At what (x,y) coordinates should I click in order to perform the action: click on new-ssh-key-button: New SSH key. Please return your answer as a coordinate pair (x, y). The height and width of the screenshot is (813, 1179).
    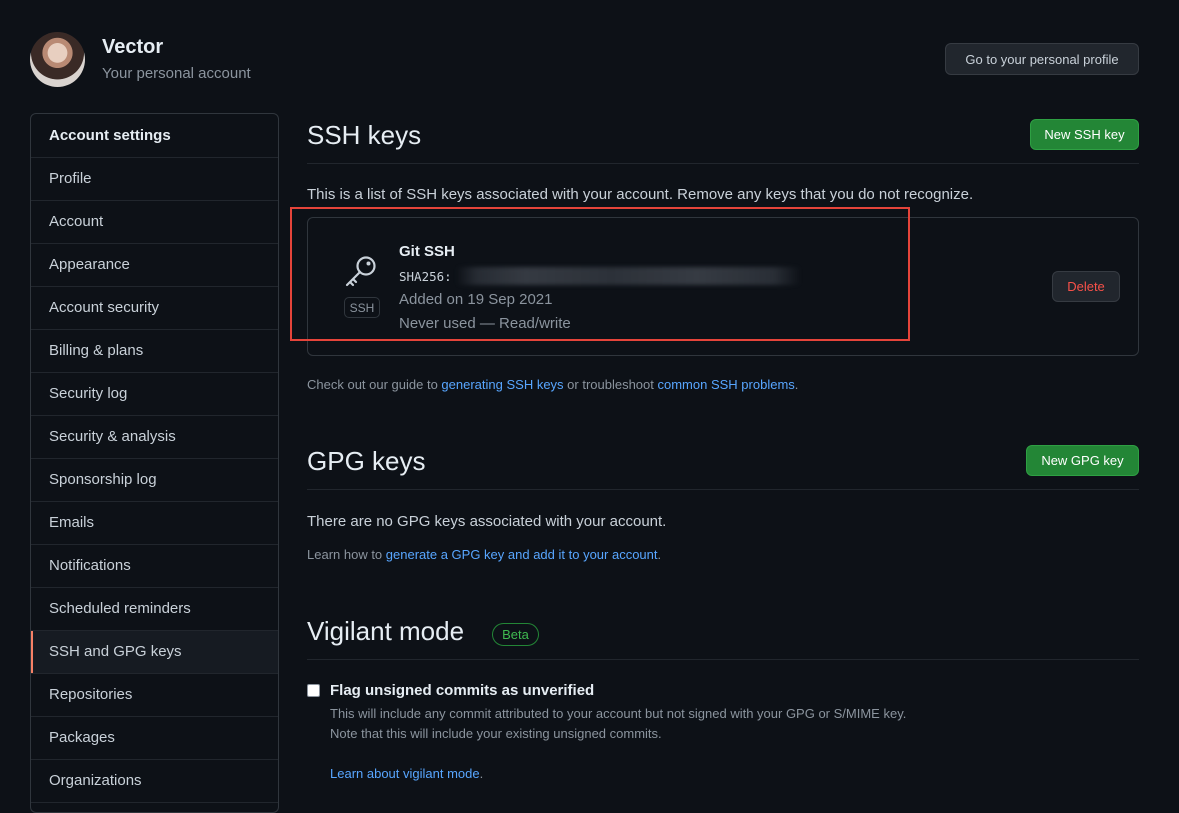
    Looking at the image, I should click on (1084, 134).